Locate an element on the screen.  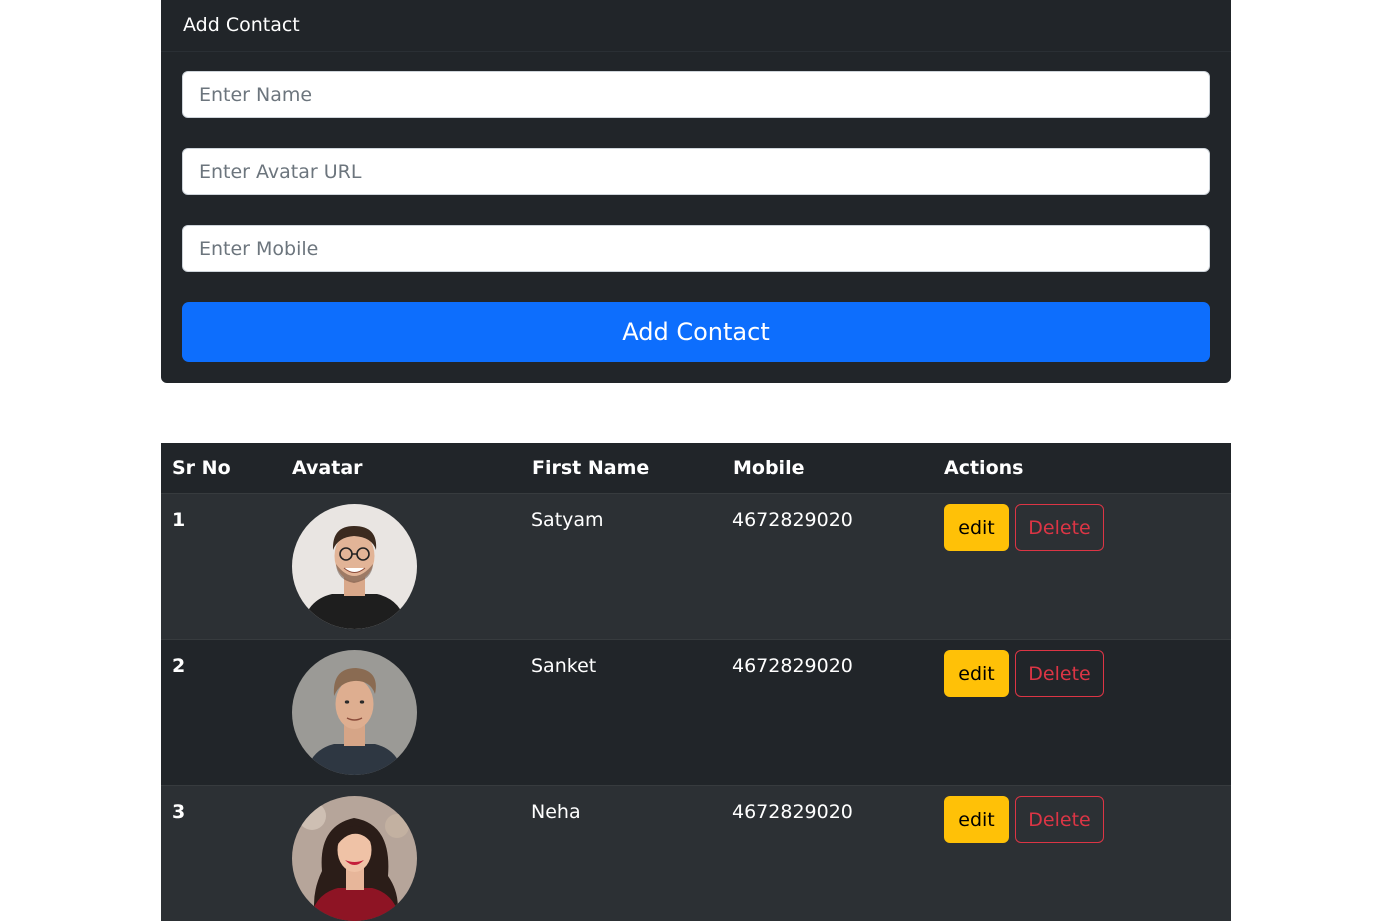
sr-no-cell: 3 is located at coordinates (179, 812).